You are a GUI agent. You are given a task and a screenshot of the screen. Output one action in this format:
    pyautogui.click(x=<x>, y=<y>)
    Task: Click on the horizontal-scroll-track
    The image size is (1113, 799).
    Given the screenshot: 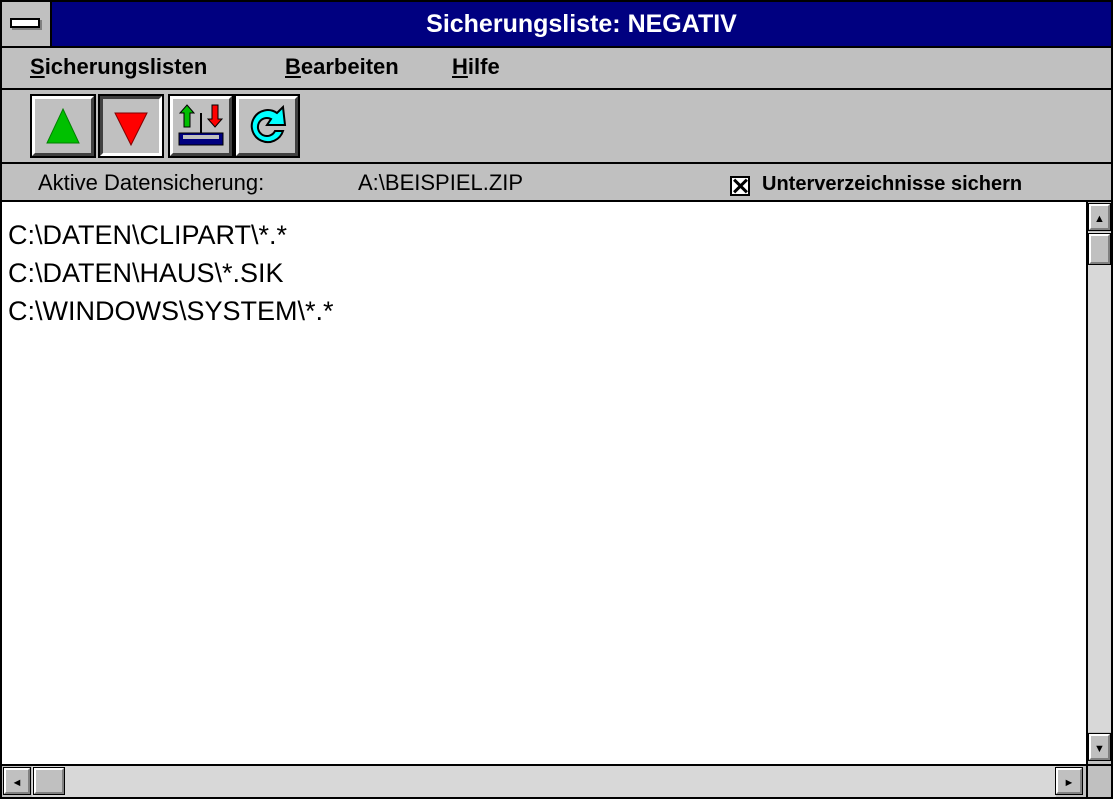 What is the action you would take?
    pyautogui.click(x=544, y=781)
    